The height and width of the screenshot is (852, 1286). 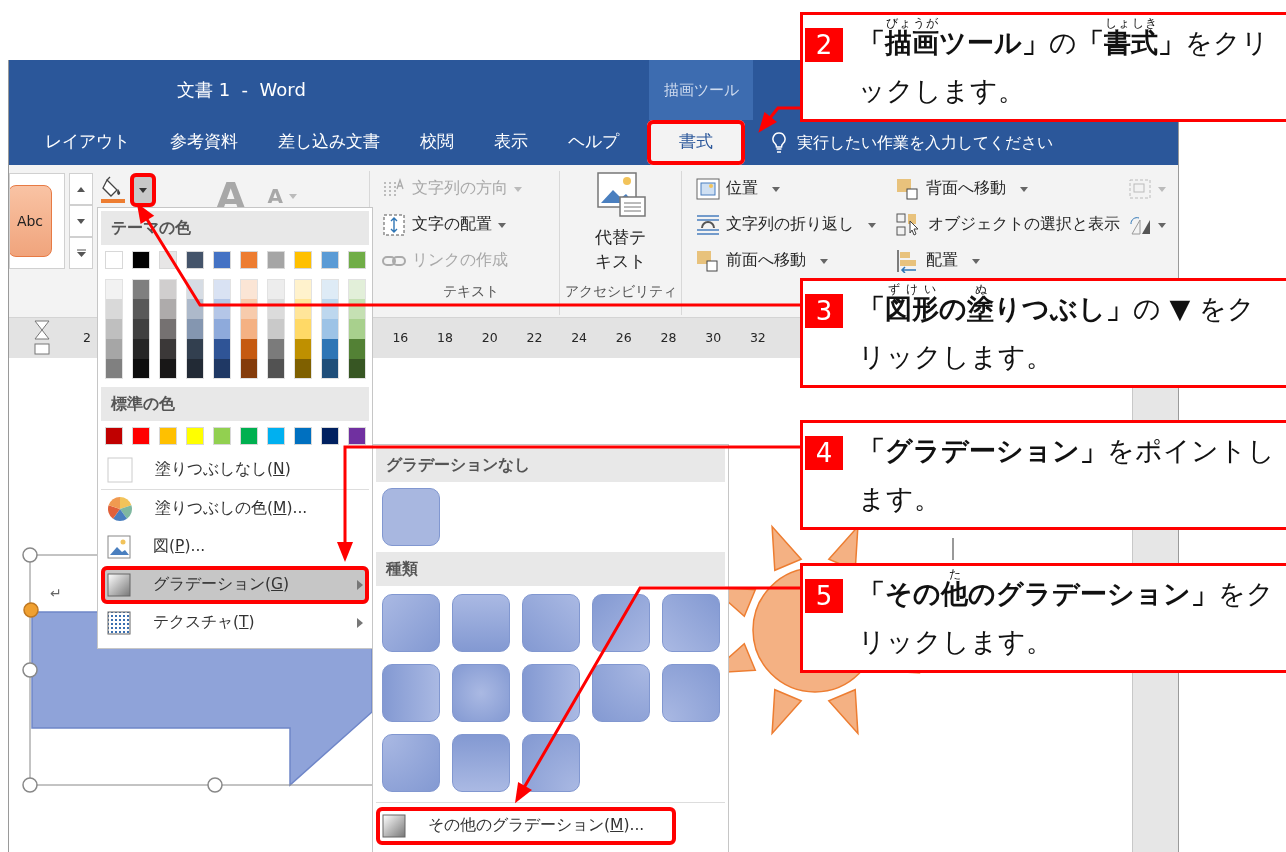 I want to click on scroll-up-button, so click(x=81, y=189).